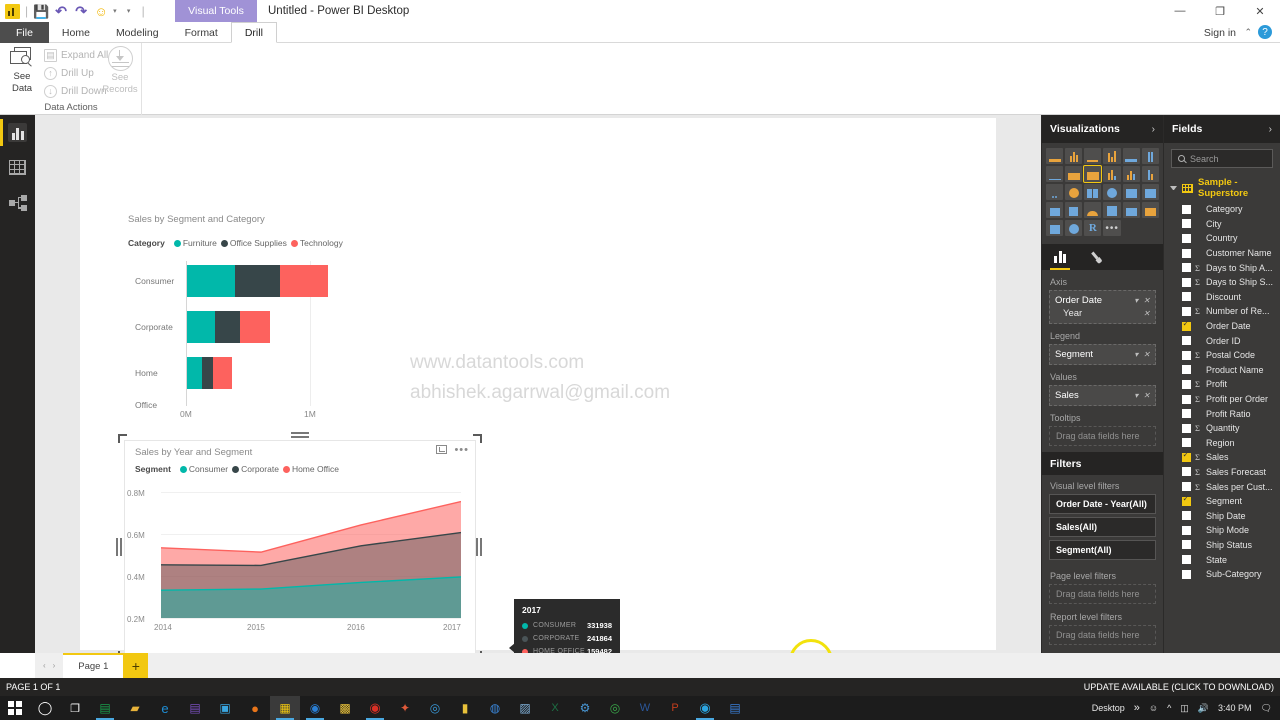  Describe the element at coordinates (207, 373) in the screenshot. I see `bar-segment-home-office-office-supplies` at that location.